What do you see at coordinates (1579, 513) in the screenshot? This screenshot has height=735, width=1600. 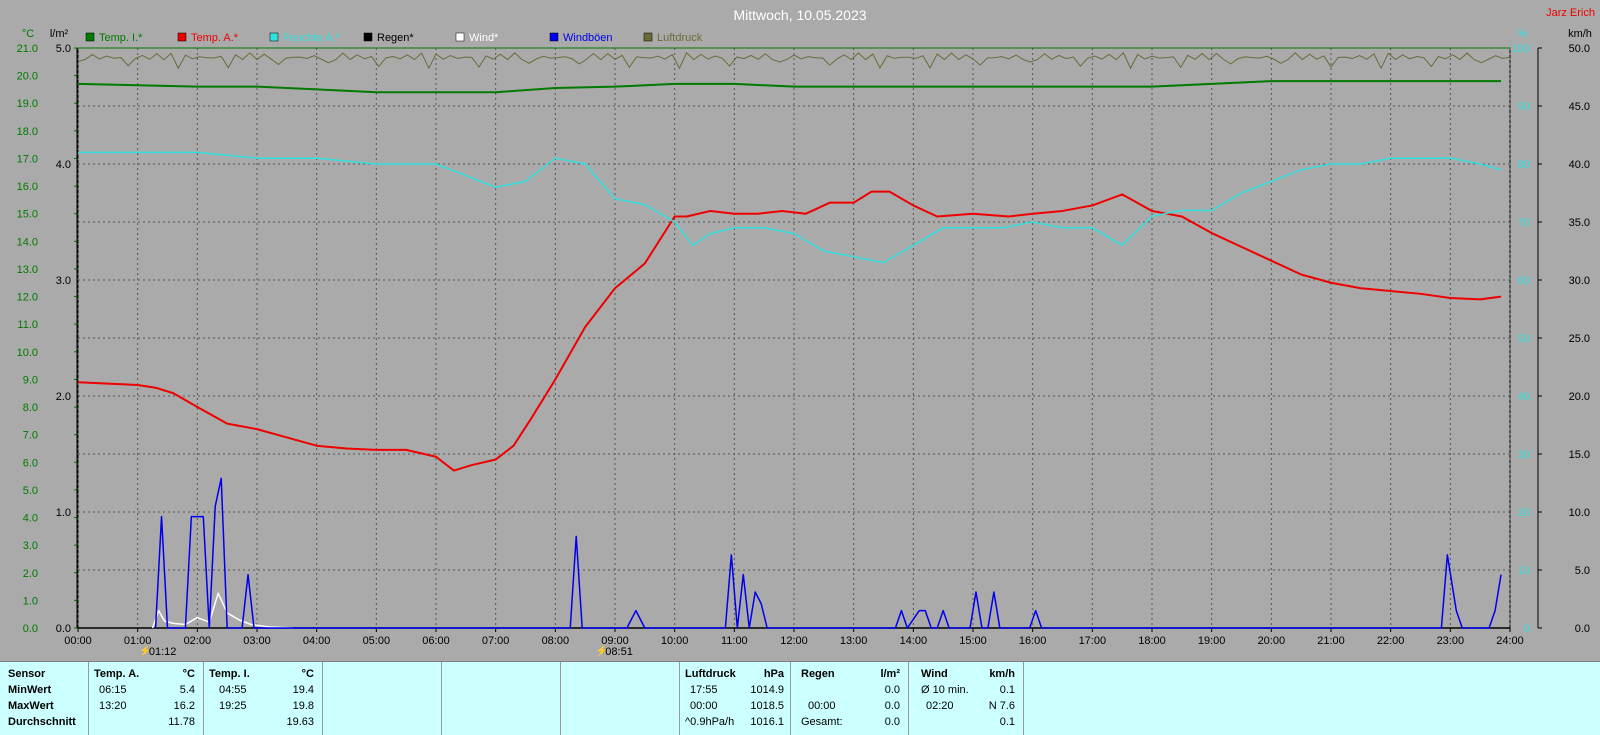 I see `wind-tick-label: 10.0` at bounding box center [1579, 513].